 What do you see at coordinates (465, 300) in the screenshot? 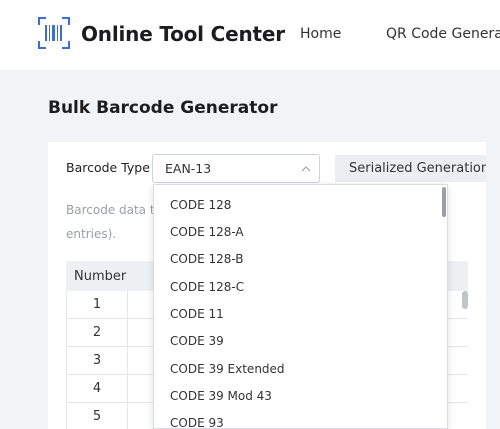
I see `table-scrollbar-thumb` at bounding box center [465, 300].